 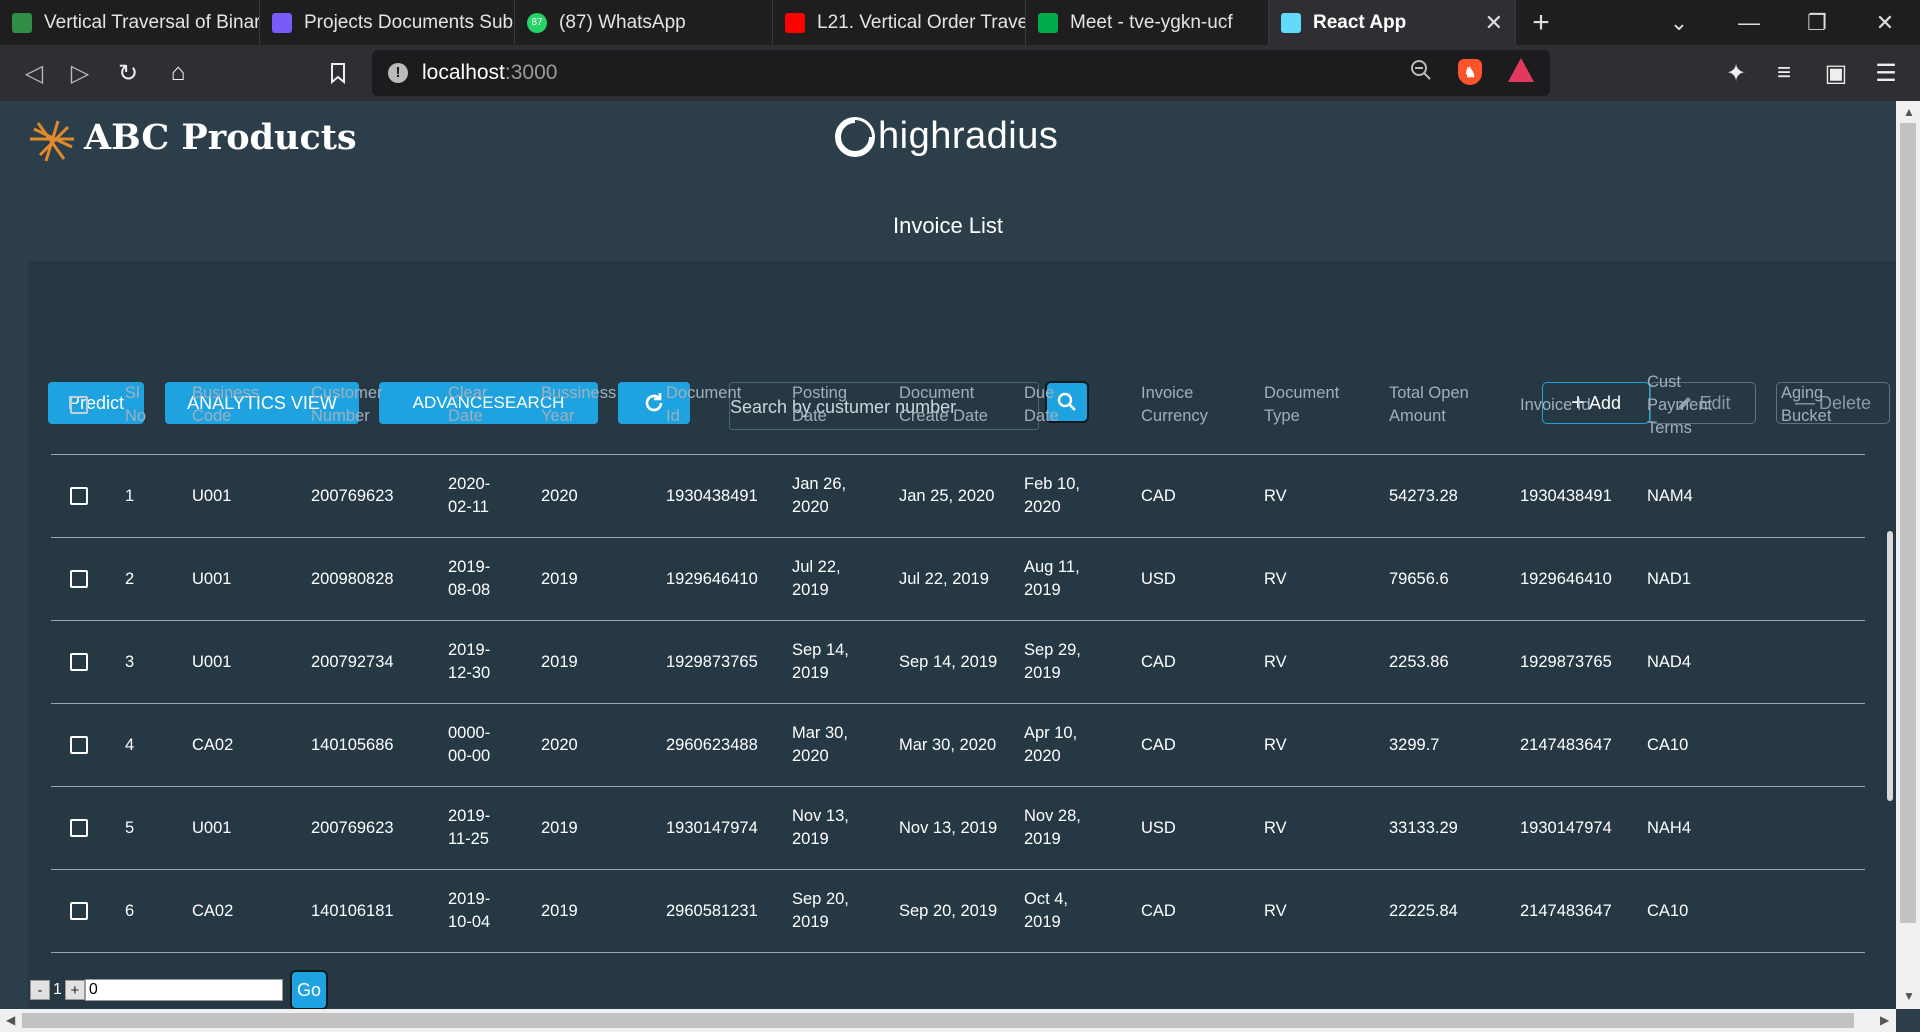 I want to click on cell-text: Apr 10, 2020, so click(x=1050, y=745).